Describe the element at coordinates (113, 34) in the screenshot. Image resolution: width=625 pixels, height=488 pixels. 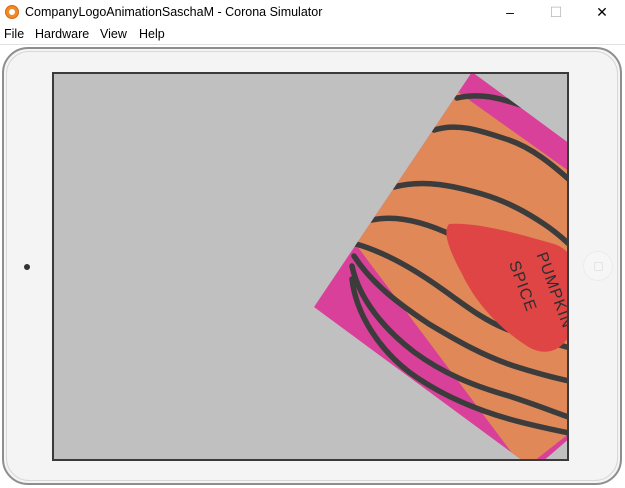
I see `menu-view: View` at that location.